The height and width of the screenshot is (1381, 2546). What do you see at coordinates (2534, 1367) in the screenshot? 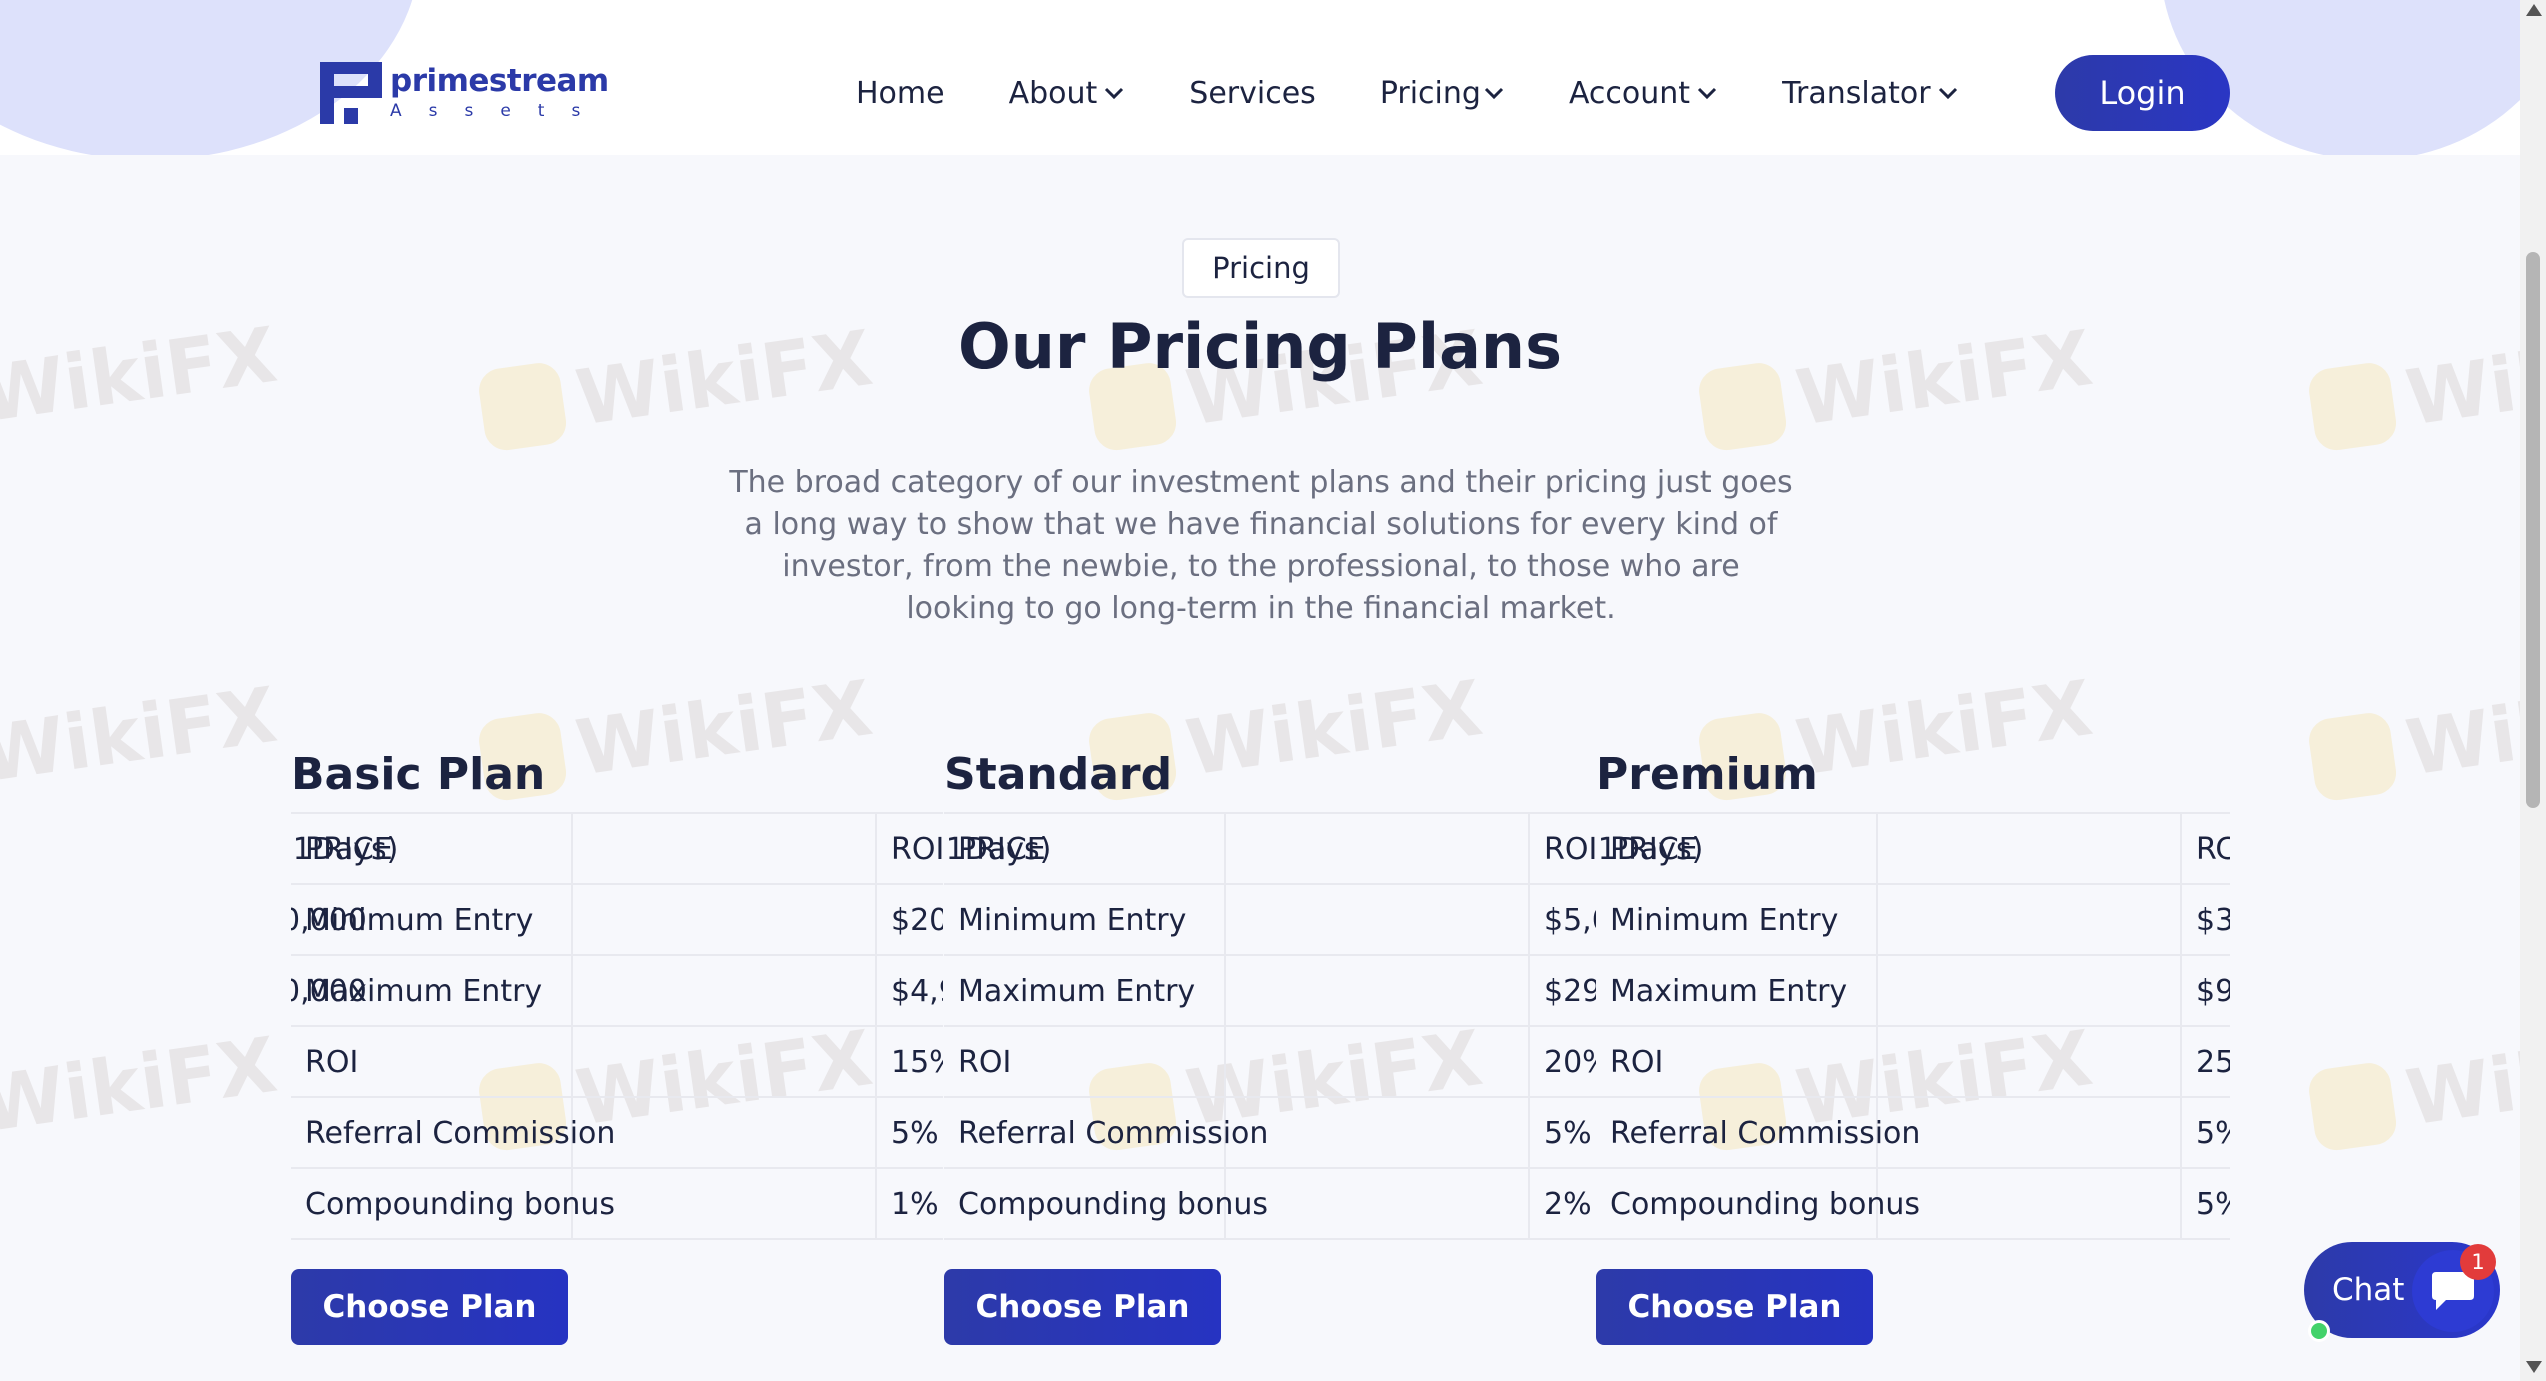
I see `scroll-down-arrow-icon` at bounding box center [2534, 1367].